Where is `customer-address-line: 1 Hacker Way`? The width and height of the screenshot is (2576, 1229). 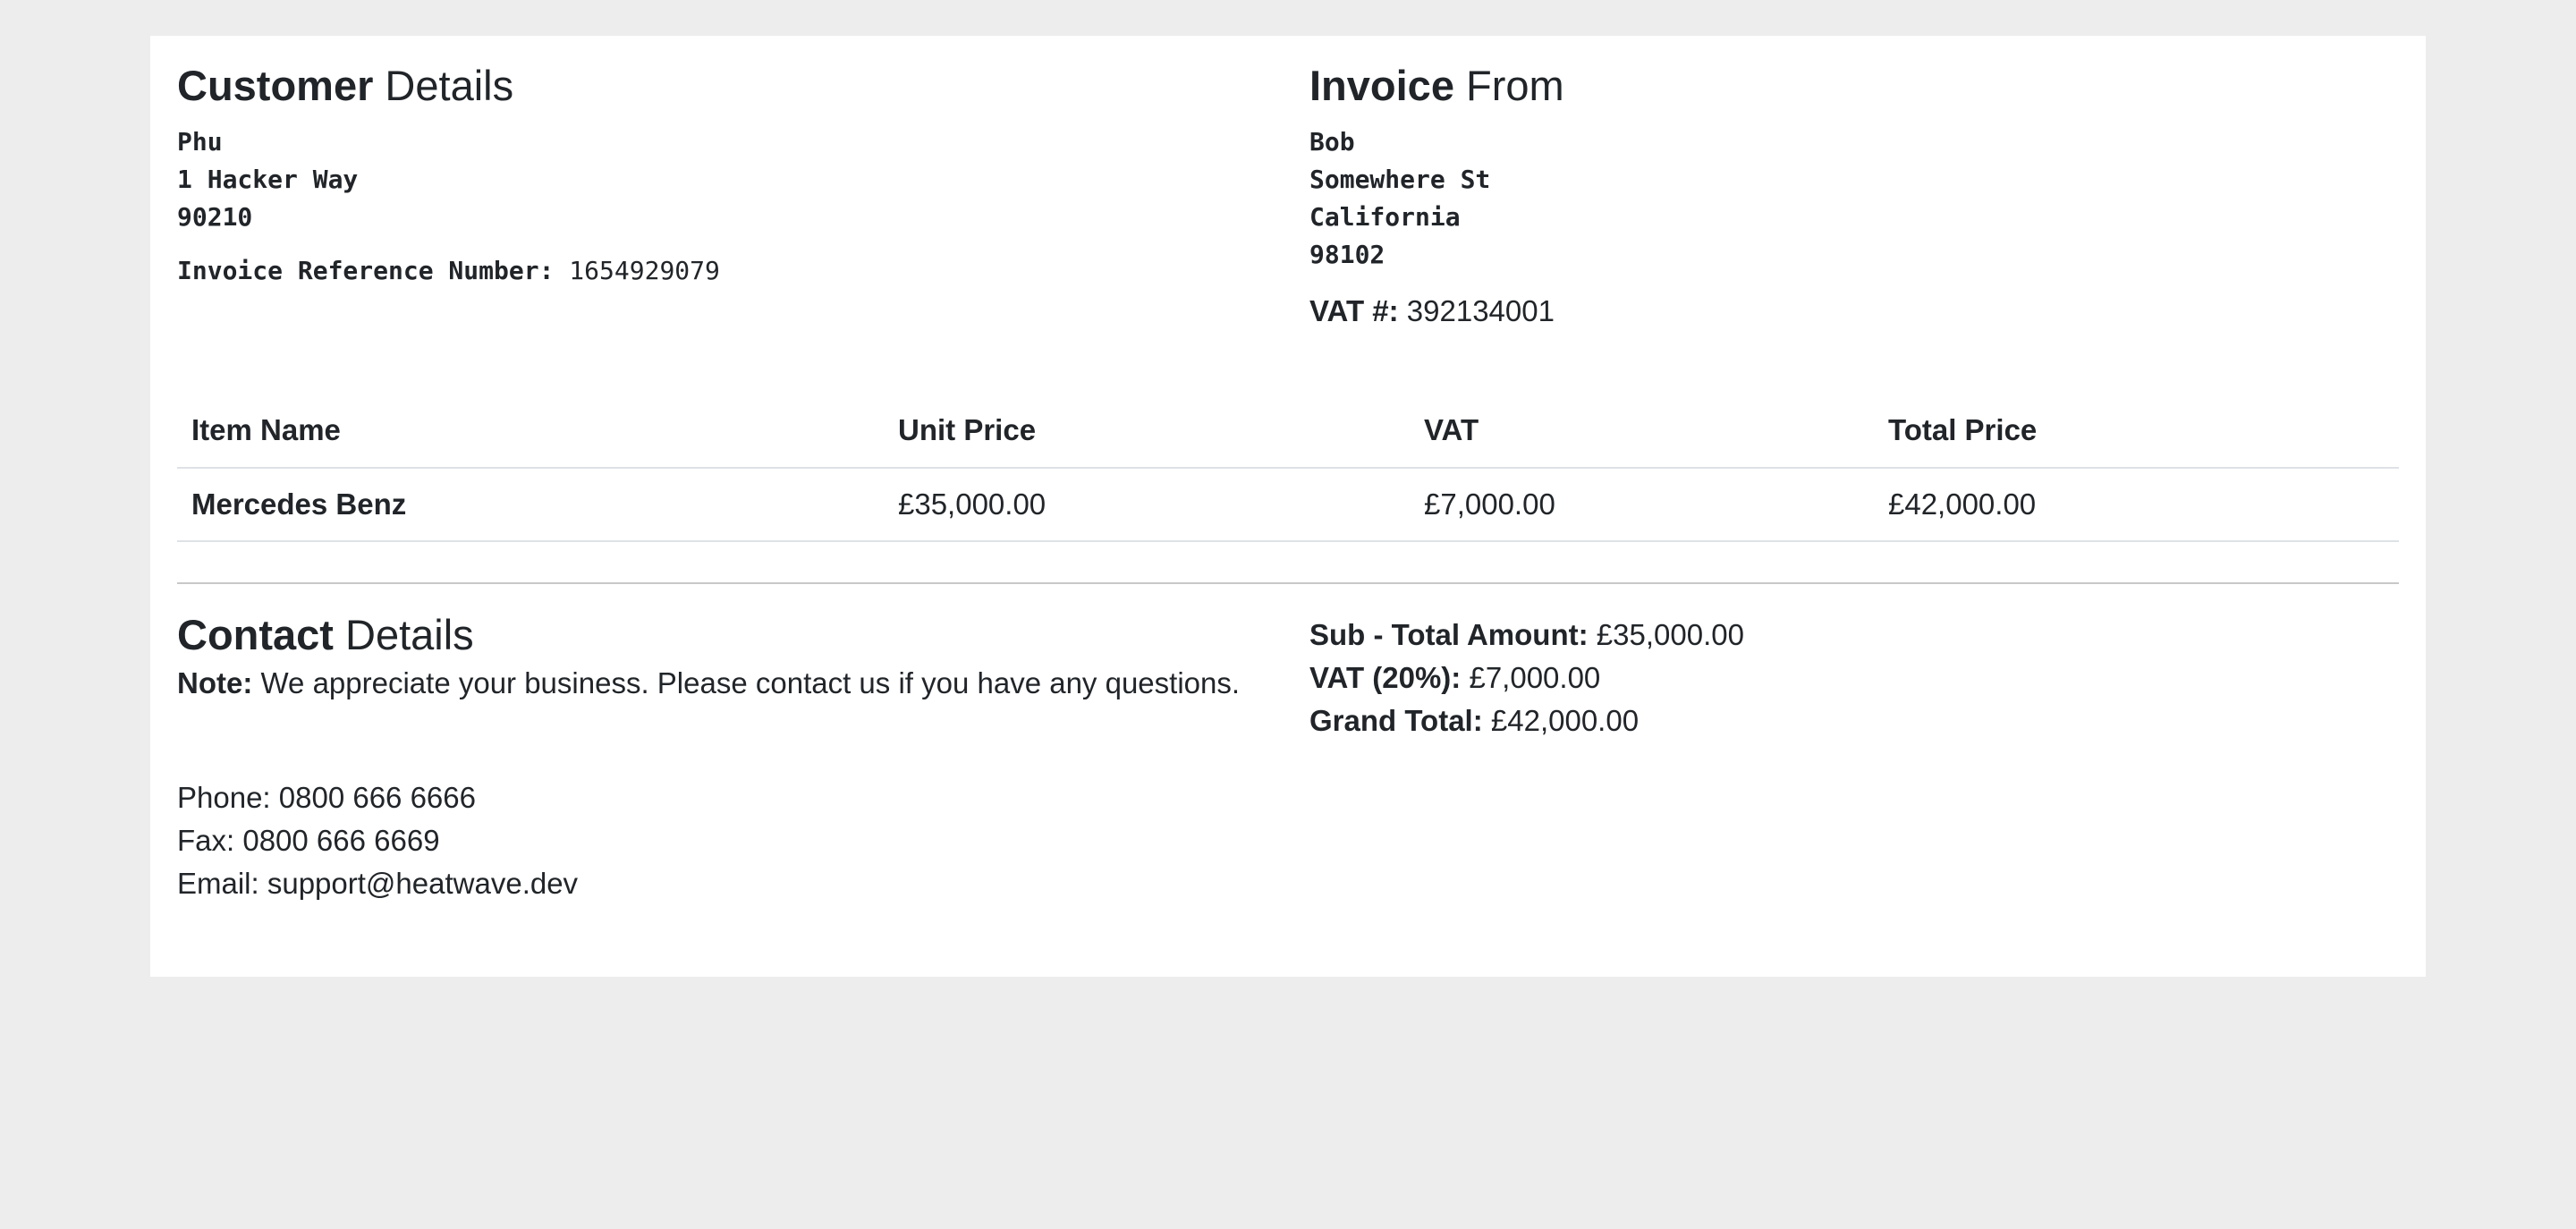
customer-address-line: 1 Hacker Way is located at coordinates (268, 180).